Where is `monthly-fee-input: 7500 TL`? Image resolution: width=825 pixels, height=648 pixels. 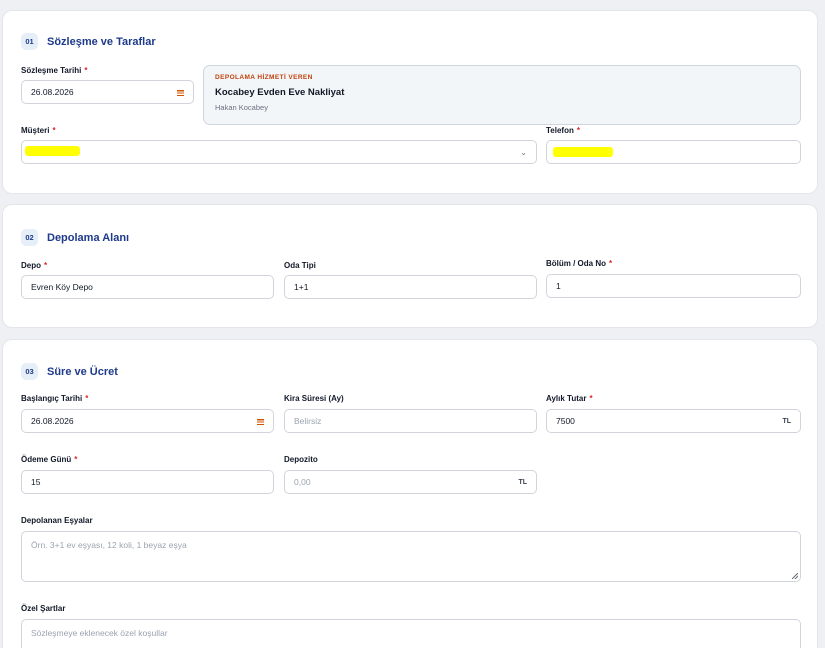 monthly-fee-input: 7500 TL is located at coordinates (673, 421).